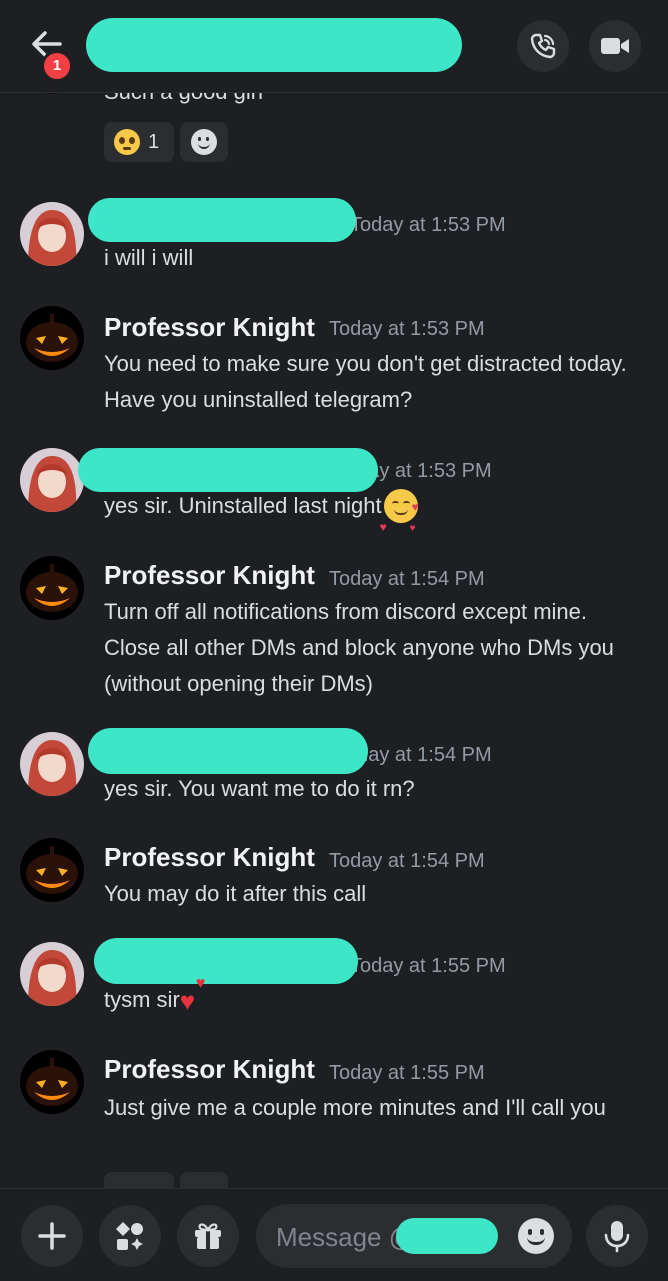 The width and height of the screenshot is (668, 1281). I want to click on voice-message-button, so click(617, 1236).